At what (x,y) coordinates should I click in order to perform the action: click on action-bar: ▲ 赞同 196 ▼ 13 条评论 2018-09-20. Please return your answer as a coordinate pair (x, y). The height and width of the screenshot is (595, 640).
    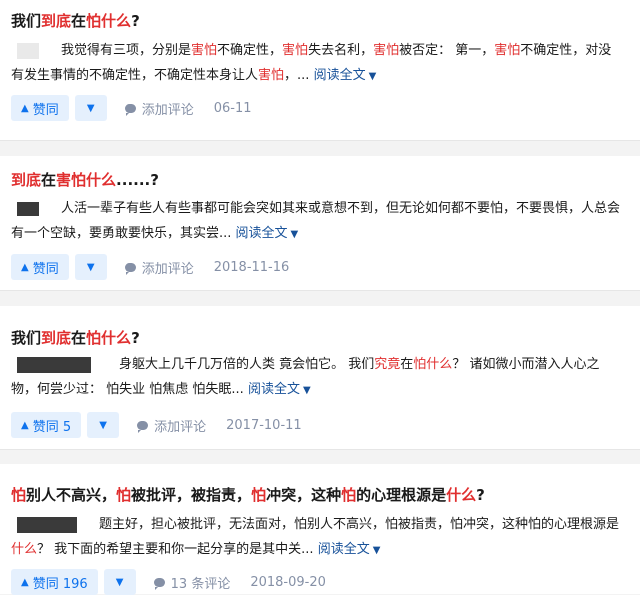
    Looking at the image, I should click on (168, 582).